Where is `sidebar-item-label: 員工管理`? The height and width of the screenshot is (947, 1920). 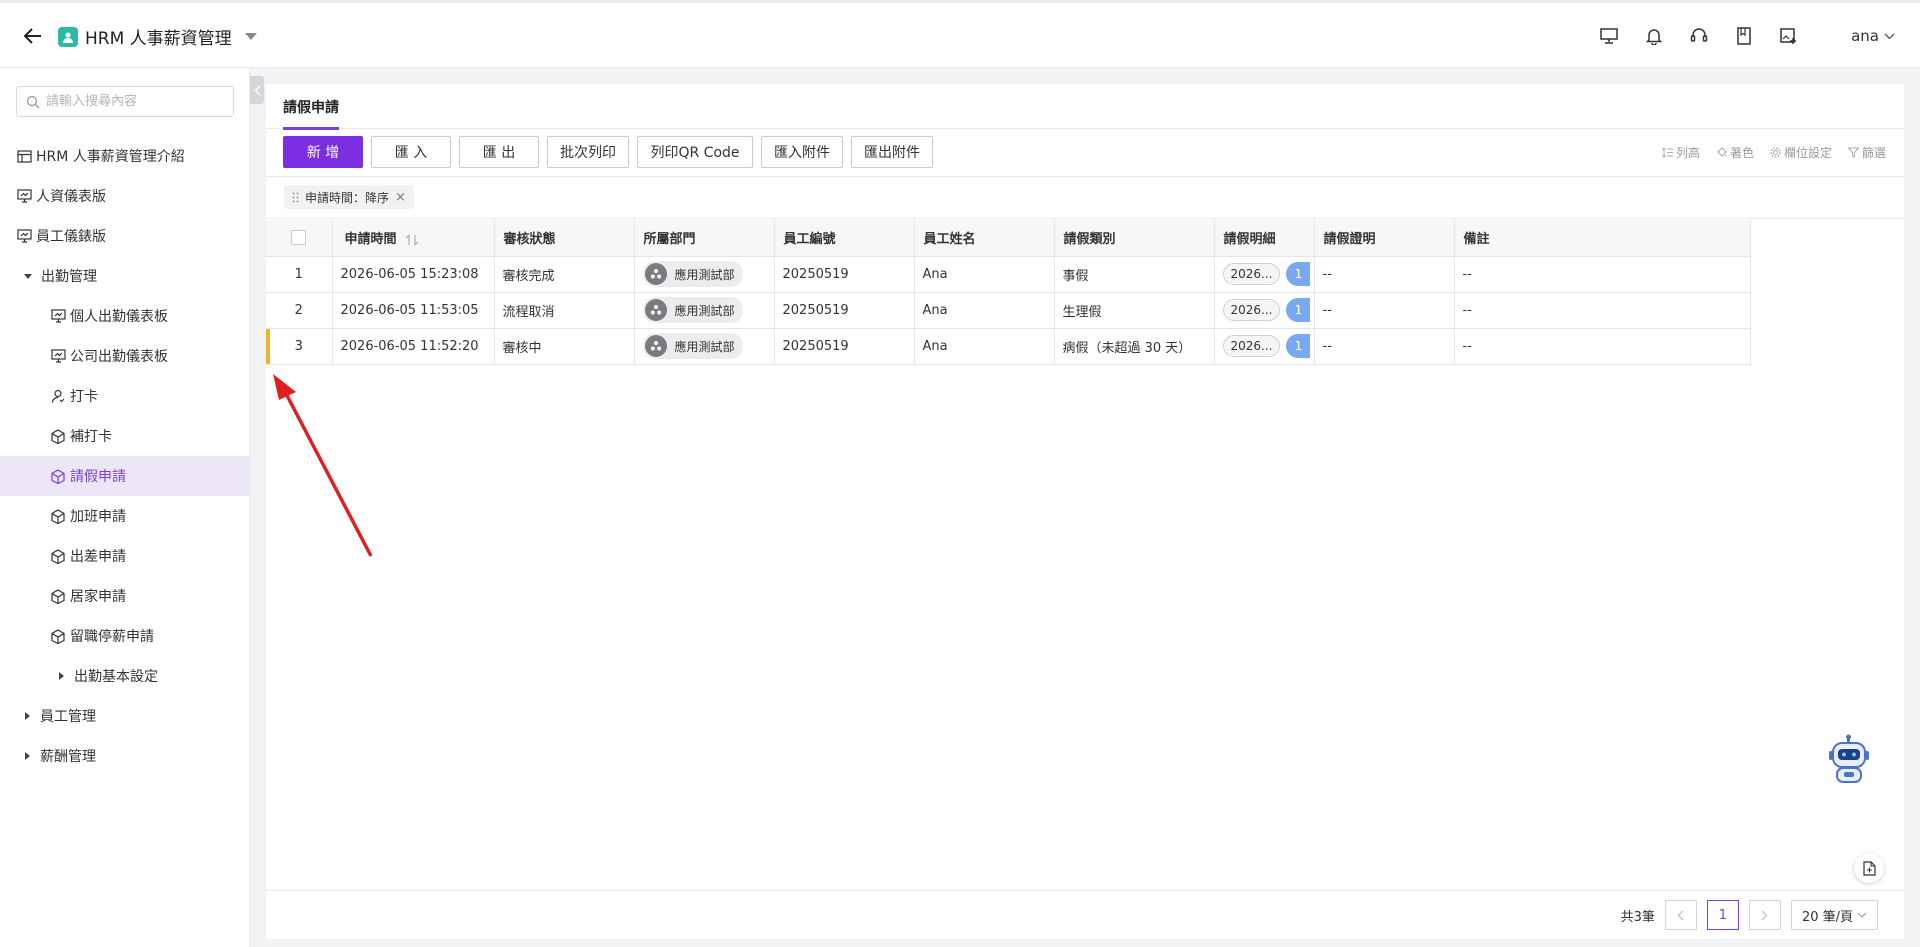 sidebar-item-label: 員工管理 is located at coordinates (68, 717).